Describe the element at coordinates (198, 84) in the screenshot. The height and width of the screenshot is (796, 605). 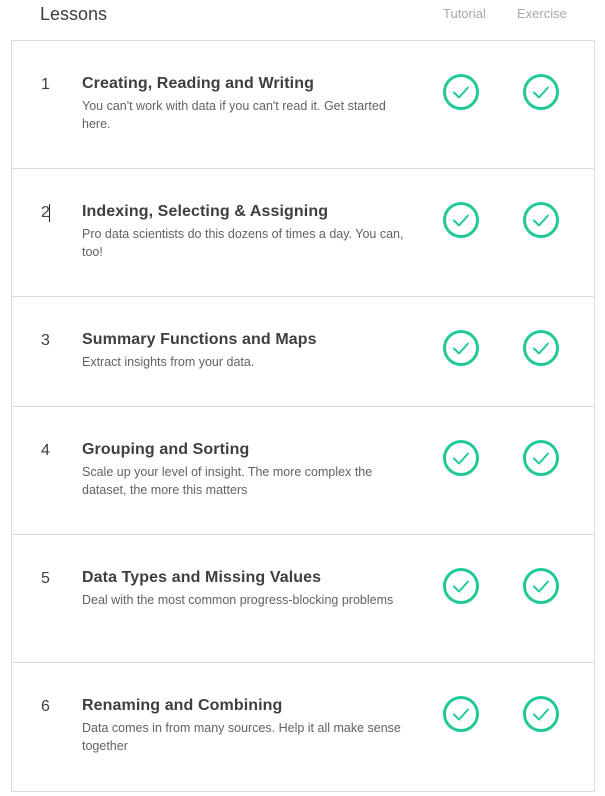
I see `lesson-title: Creating, Reading and Writing` at that location.